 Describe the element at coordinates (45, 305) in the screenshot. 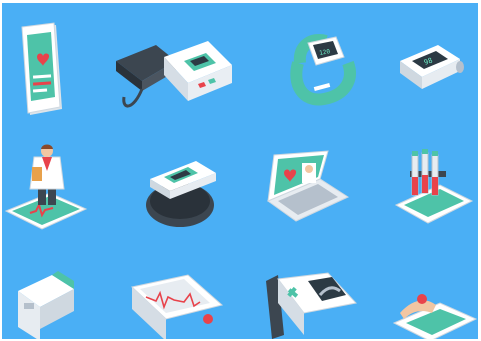

I see `infrared-thermometer-icon` at that location.